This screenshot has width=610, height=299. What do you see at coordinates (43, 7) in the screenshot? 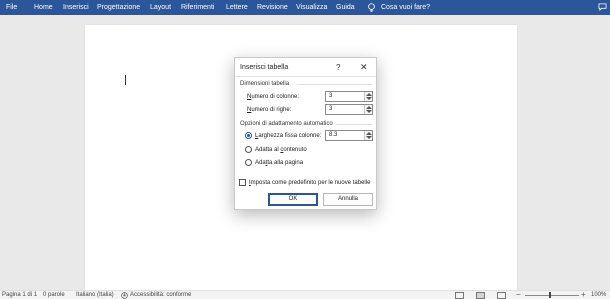
I see `tab-home: Home` at bounding box center [43, 7].